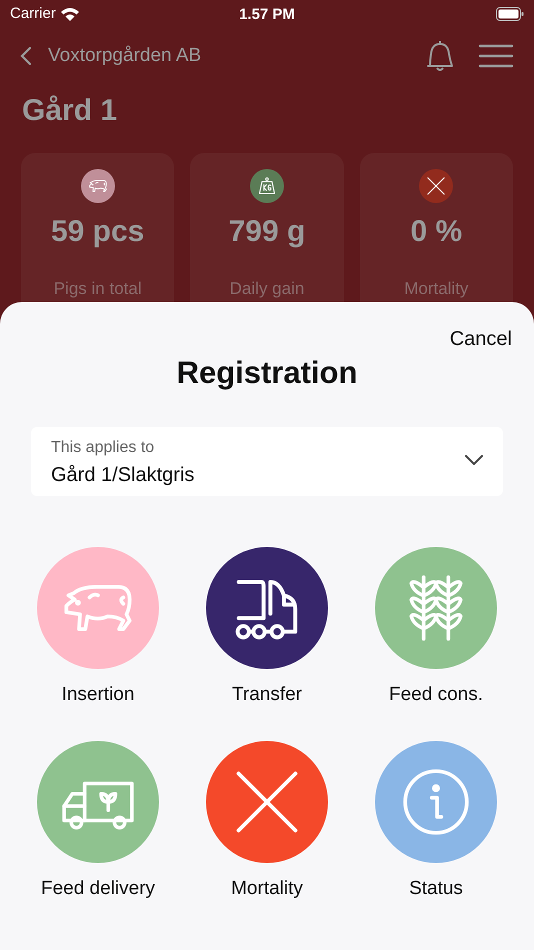 The height and width of the screenshot is (950, 534). I want to click on info-icon, so click(436, 802).